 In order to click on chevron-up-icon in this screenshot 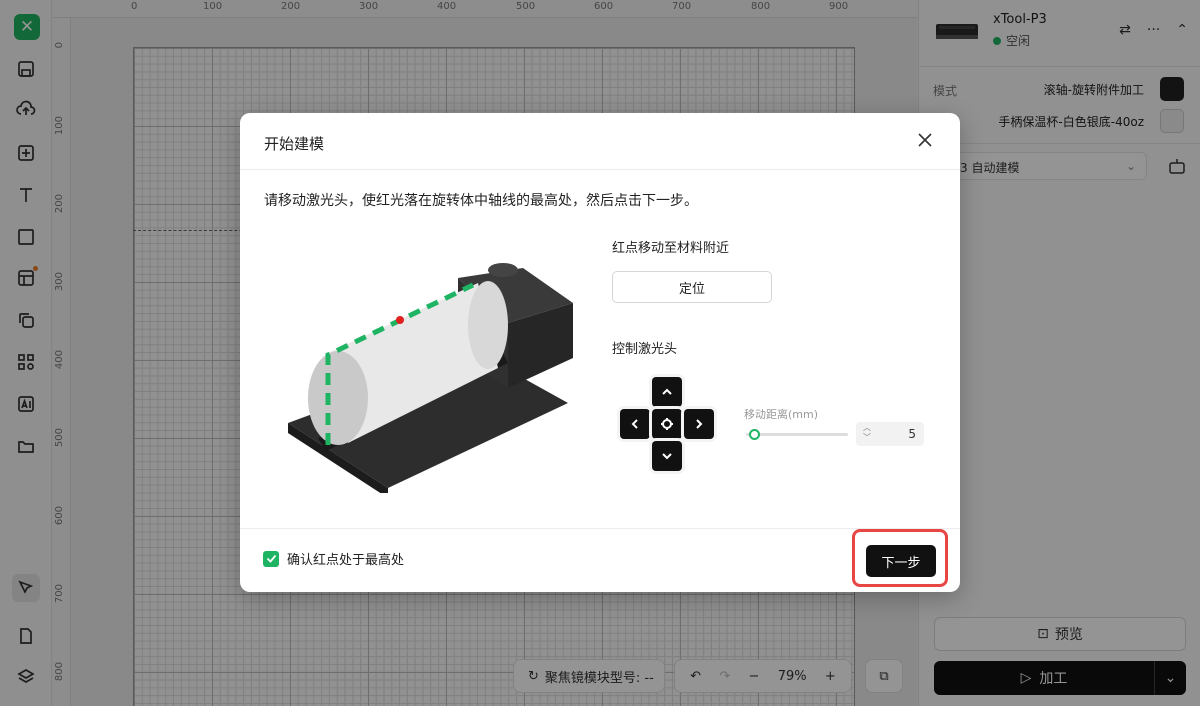, I will do `click(667, 391)`.